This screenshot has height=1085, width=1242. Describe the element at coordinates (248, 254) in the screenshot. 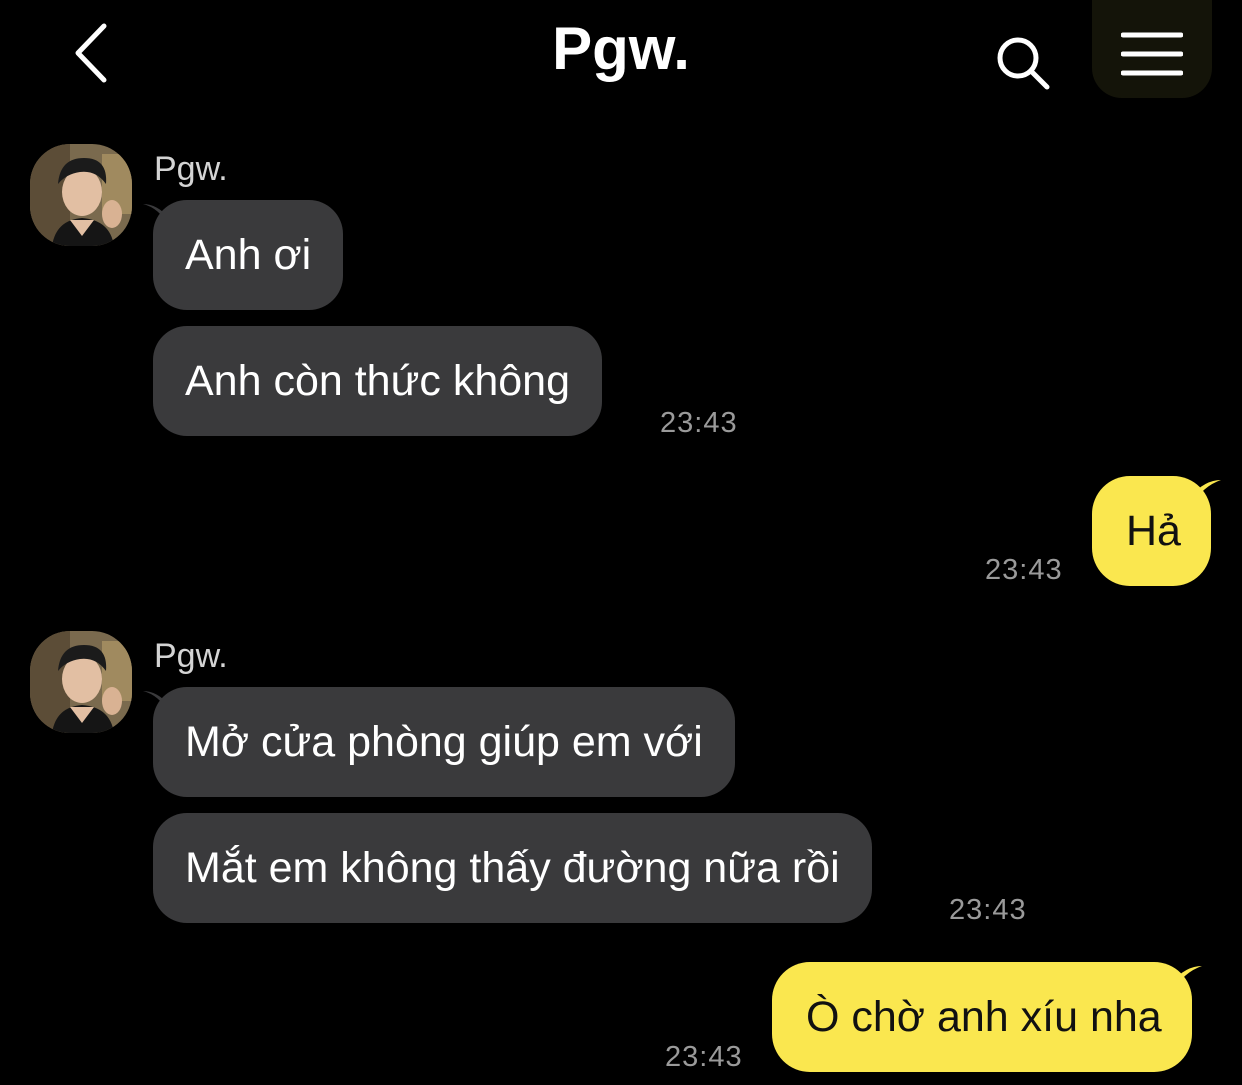

I see `message-text: Anh ơi` at that location.